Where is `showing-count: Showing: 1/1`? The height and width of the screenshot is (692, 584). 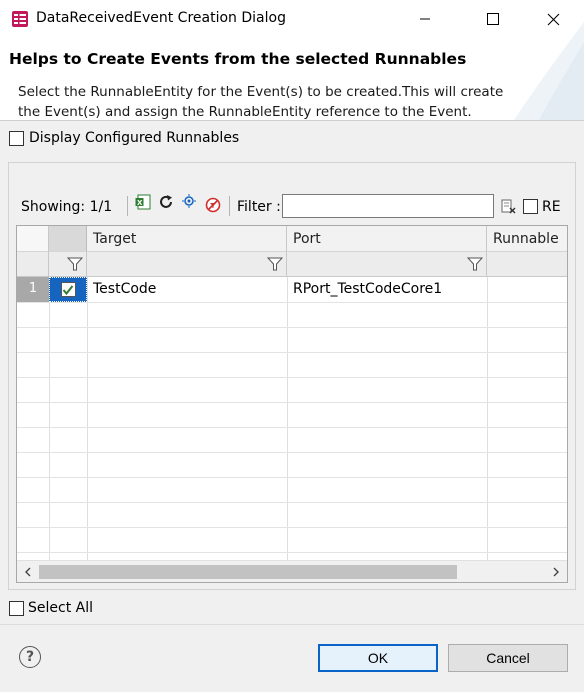 showing-count: Showing: 1/1 is located at coordinates (67, 207).